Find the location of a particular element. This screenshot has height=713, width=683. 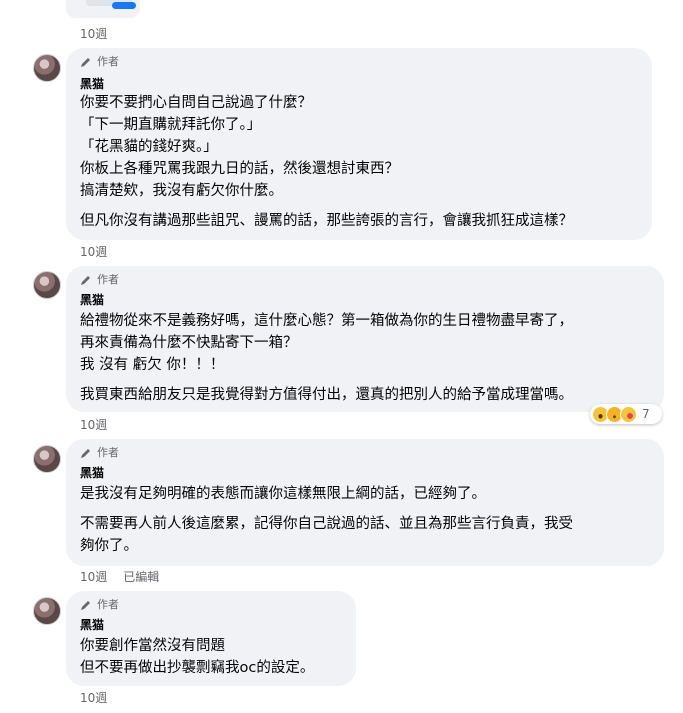

comment-text-line: 你要不要捫心自問自己說過了什麼？ is located at coordinates (196, 103).